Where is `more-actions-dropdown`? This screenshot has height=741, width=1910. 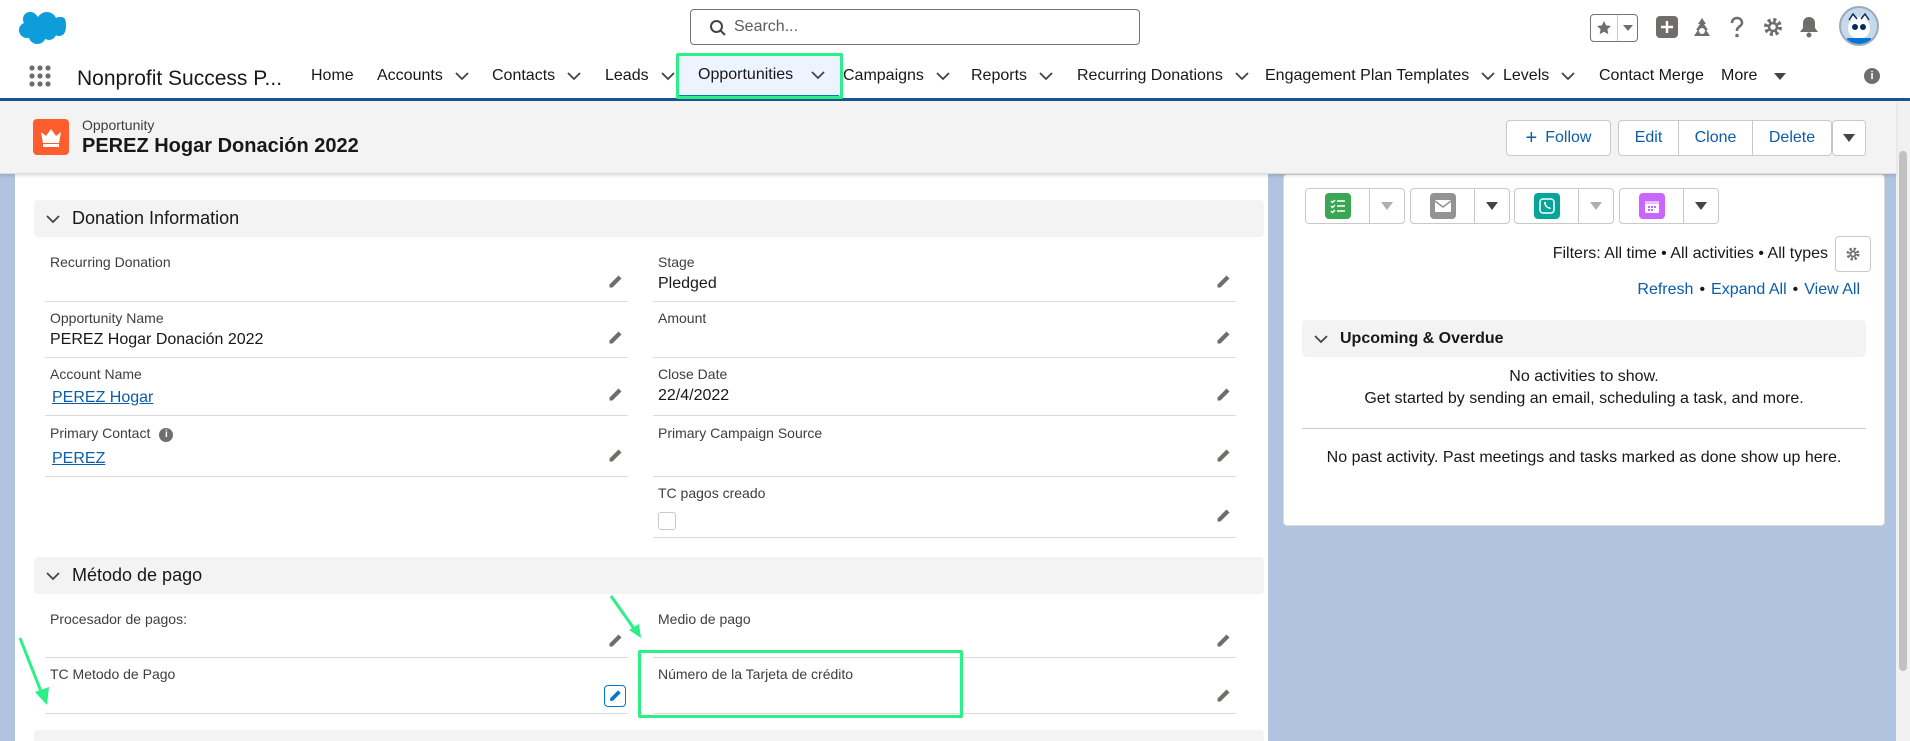 more-actions-dropdown is located at coordinates (1849, 138).